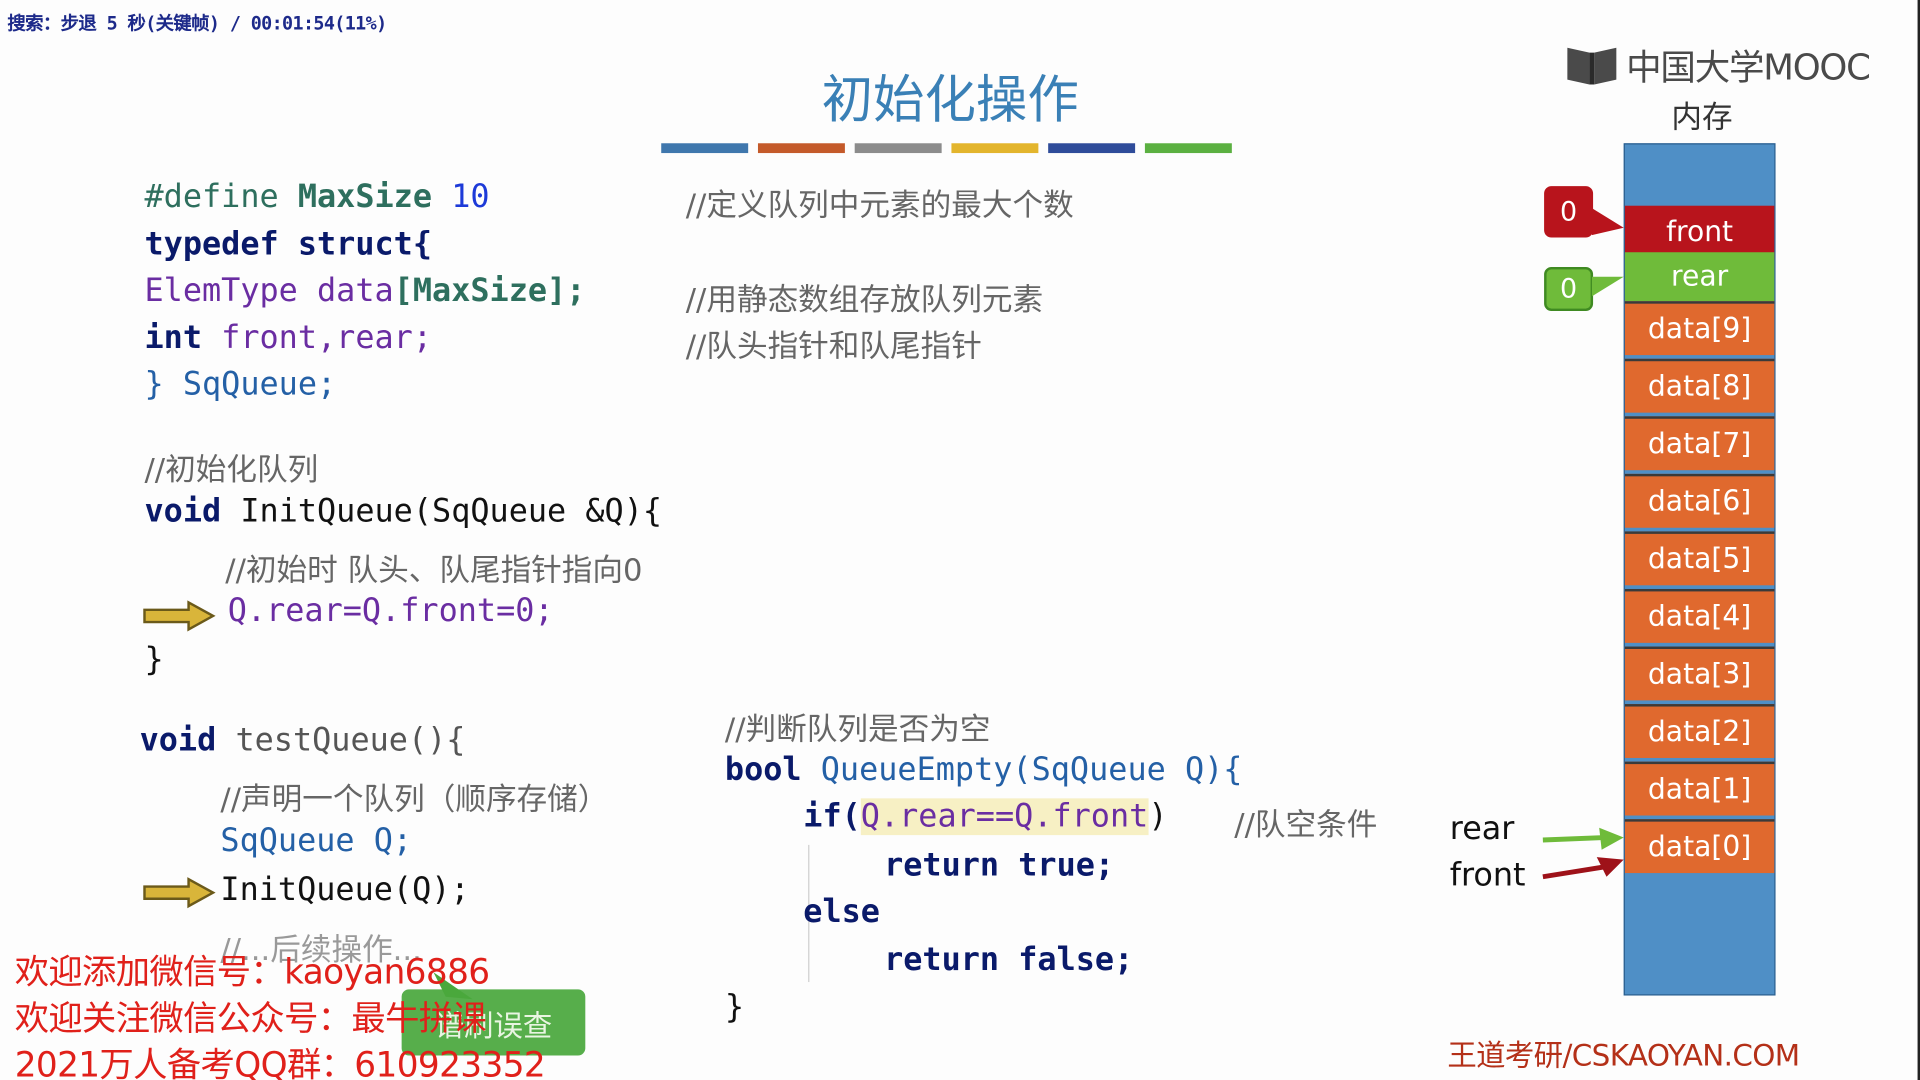 This screenshot has height=1080, width=1920. Describe the element at coordinates (1699, 788) in the screenshot. I see `memory-cell-data: data[1]` at that location.